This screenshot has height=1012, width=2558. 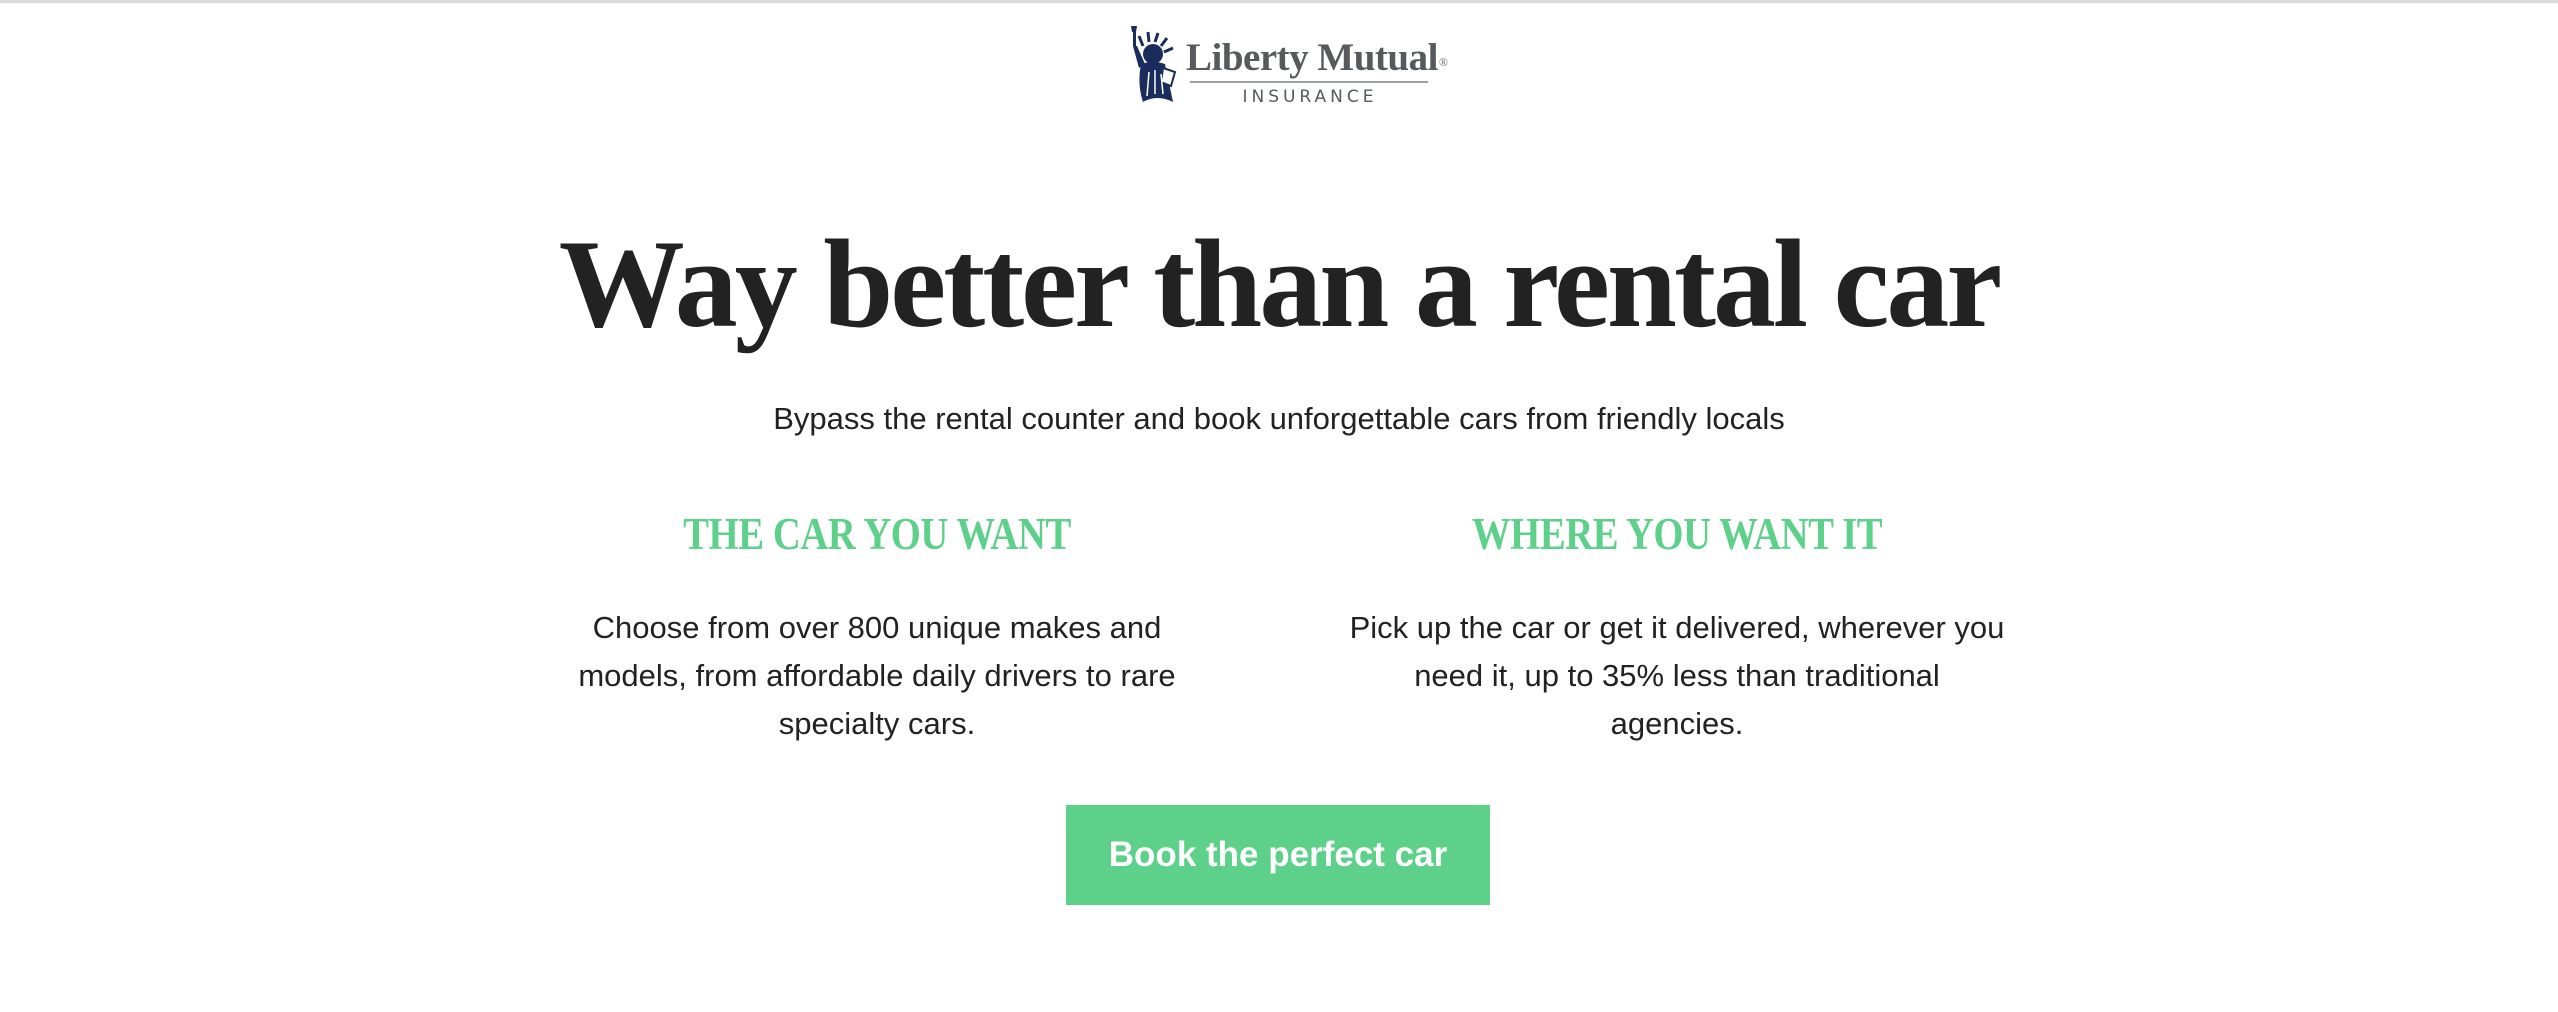 What do you see at coordinates (1280, 284) in the screenshot?
I see `hero-headline: Way better than a rental car` at bounding box center [1280, 284].